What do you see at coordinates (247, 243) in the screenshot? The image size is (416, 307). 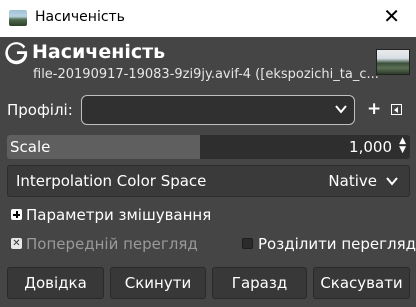 I see `checkbox-unchecked-icon` at bounding box center [247, 243].